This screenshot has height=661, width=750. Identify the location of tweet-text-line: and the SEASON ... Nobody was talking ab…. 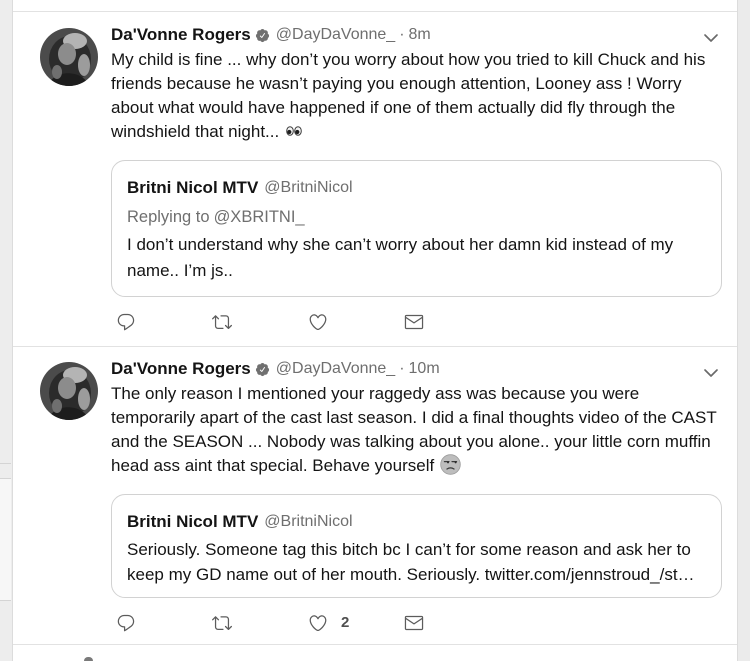
(411, 441).